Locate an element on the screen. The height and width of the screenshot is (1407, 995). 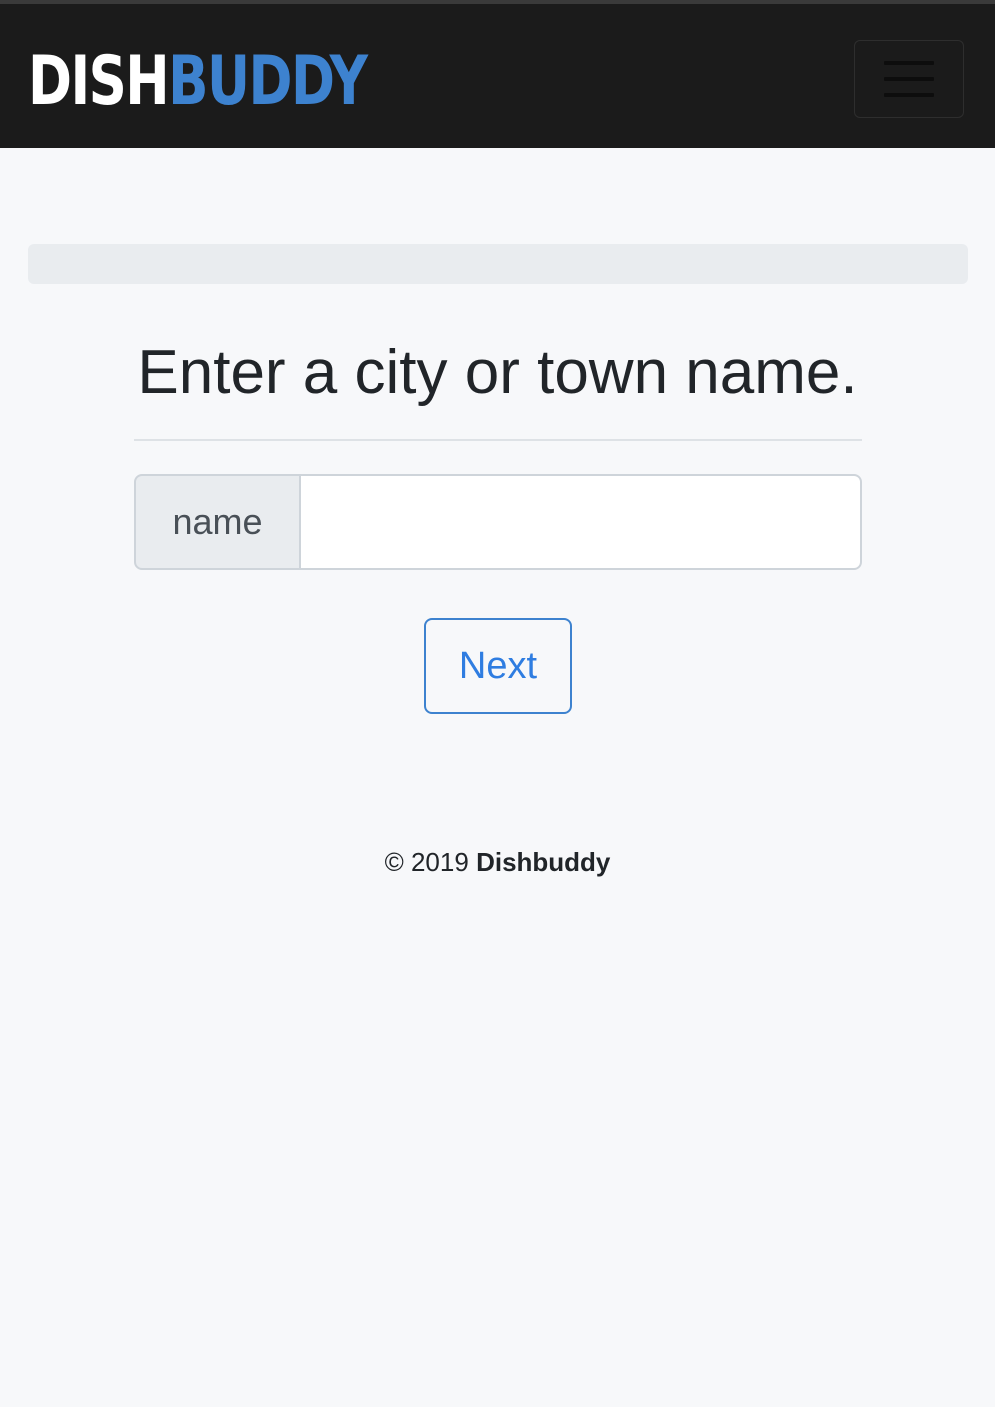
footer: © 2019 Dishbuddy is located at coordinates (497, 862).